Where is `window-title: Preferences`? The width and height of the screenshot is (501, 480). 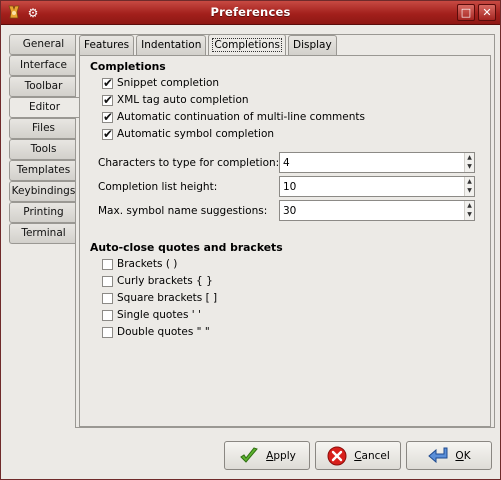 window-title: Preferences is located at coordinates (250, 12).